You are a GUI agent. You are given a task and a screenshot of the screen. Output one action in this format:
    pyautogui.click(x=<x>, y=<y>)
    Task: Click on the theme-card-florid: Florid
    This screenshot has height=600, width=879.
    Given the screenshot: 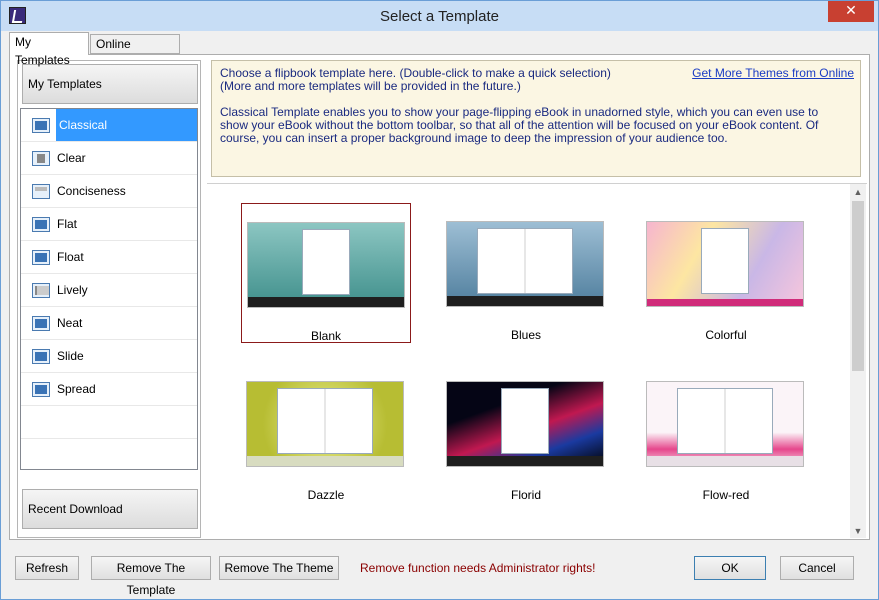 What is the action you would take?
    pyautogui.click(x=526, y=433)
    